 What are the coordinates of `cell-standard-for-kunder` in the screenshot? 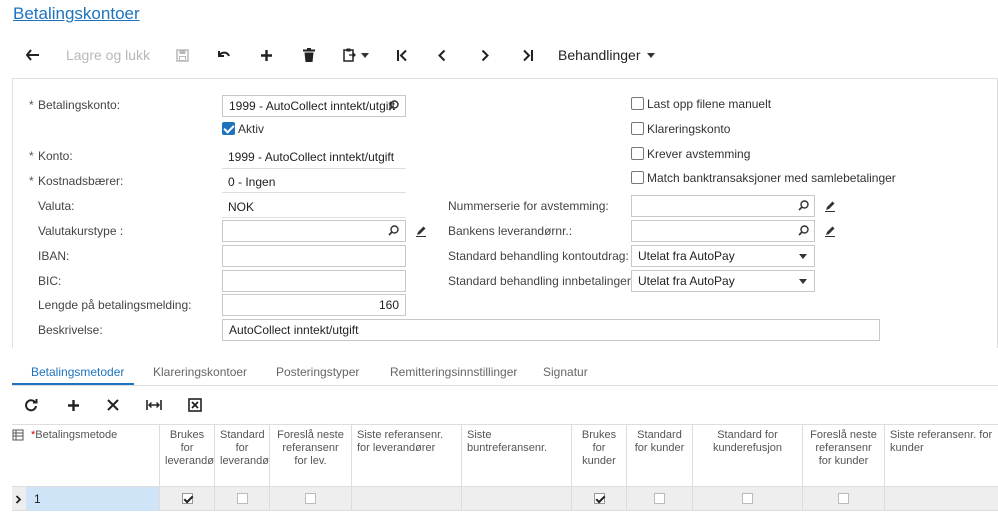 It's located at (660, 499).